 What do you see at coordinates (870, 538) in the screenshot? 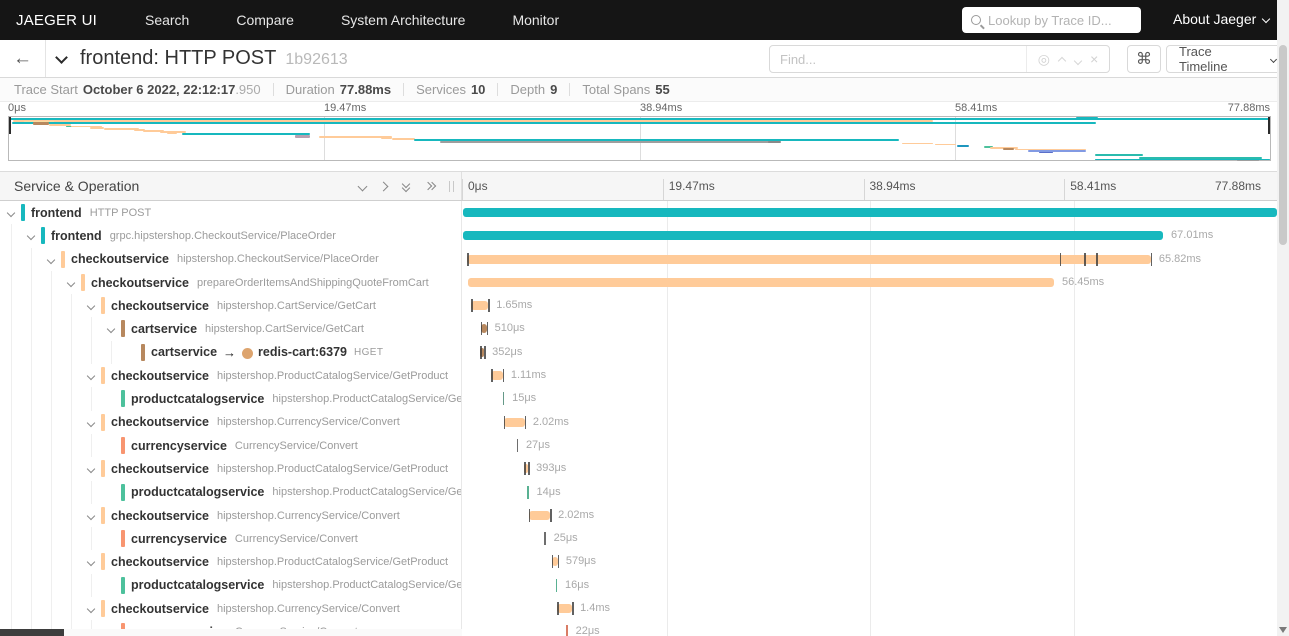
I see `span-bar-row: 25μs` at bounding box center [870, 538].